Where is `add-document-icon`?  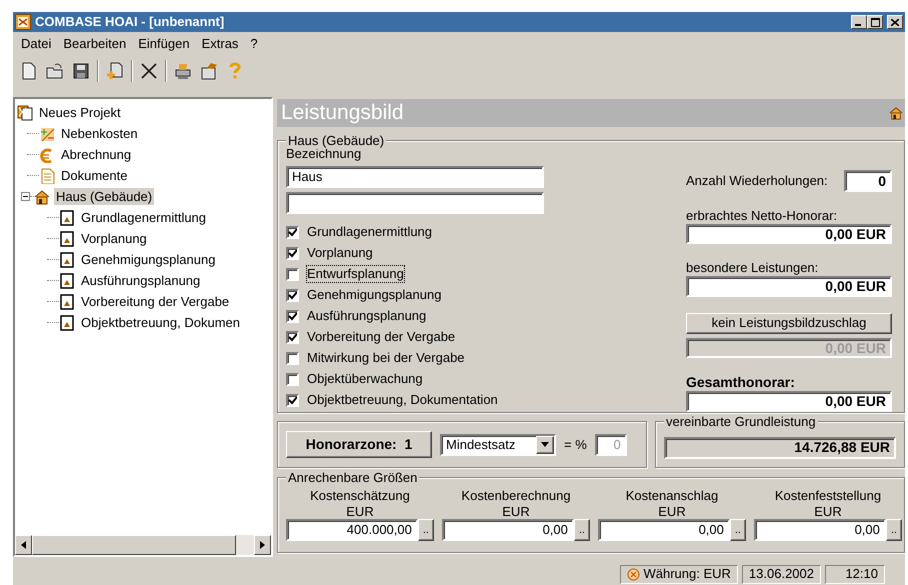 add-document-icon is located at coordinates (115, 71).